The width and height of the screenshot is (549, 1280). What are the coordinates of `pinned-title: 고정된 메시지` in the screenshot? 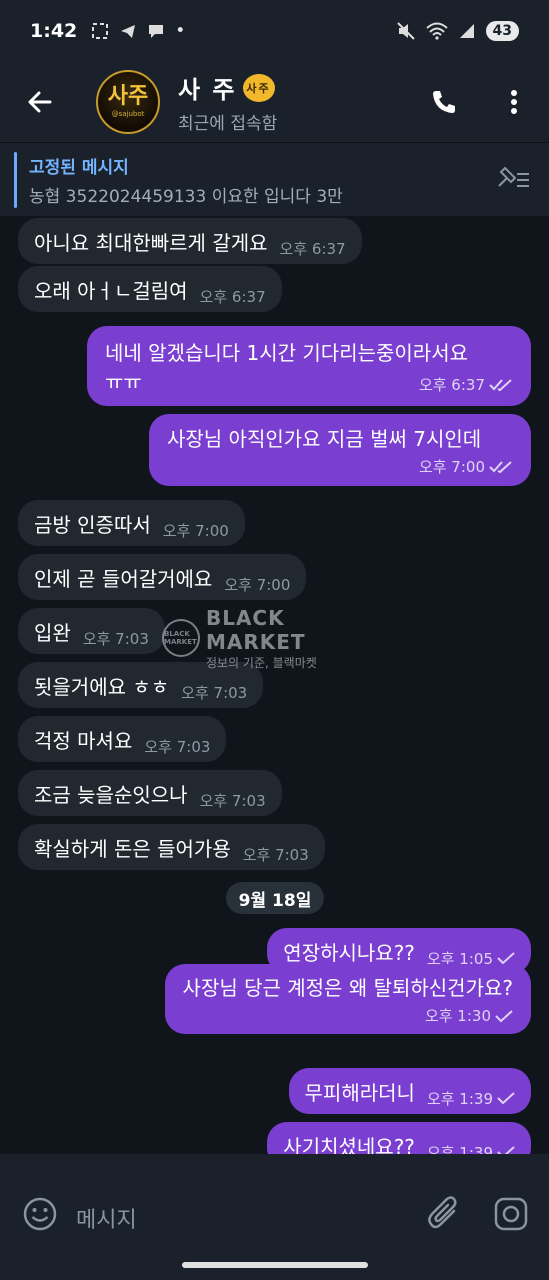 It's located at (79, 167).